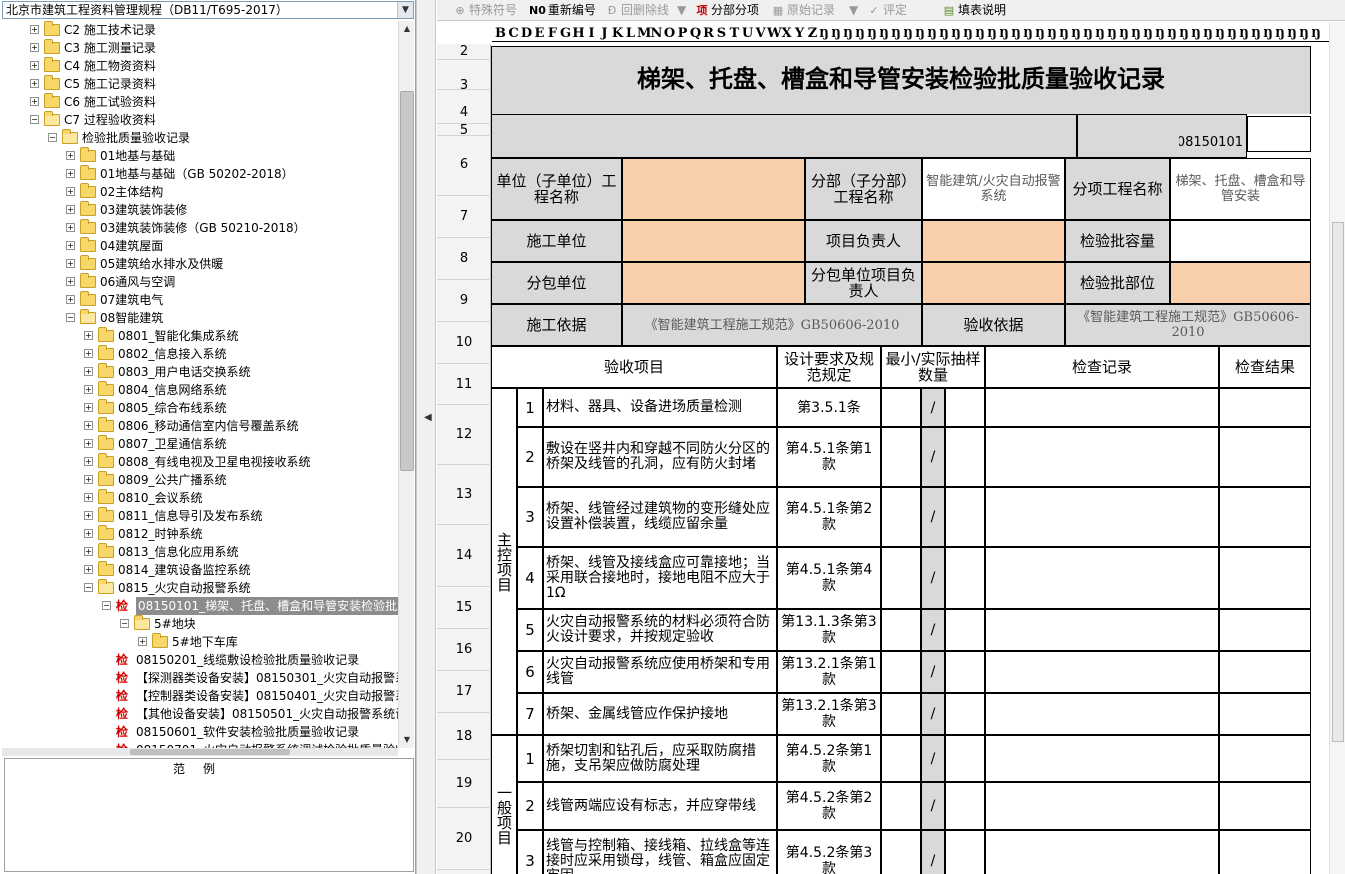 The height and width of the screenshot is (874, 1345). Describe the element at coordinates (464, 165) in the screenshot. I see `row-number: 6` at that location.